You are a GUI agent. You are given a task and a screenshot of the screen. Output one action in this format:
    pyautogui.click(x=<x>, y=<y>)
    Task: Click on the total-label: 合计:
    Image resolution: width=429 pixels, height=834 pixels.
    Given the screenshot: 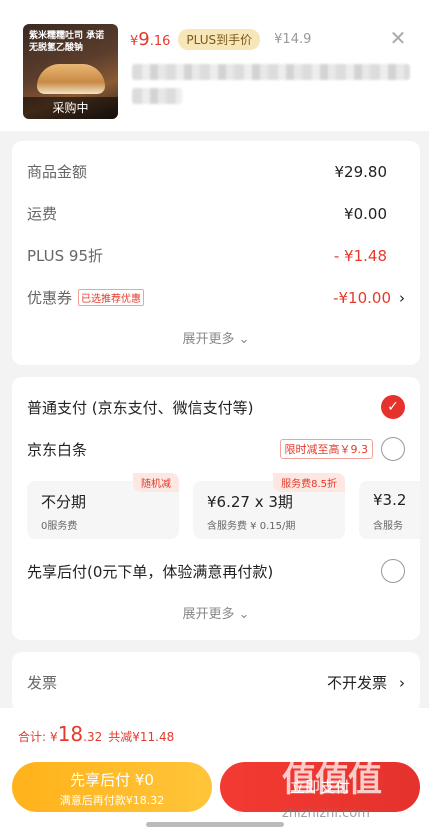 What is the action you would take?
    pyautogui.click(x=32, y=737)
    